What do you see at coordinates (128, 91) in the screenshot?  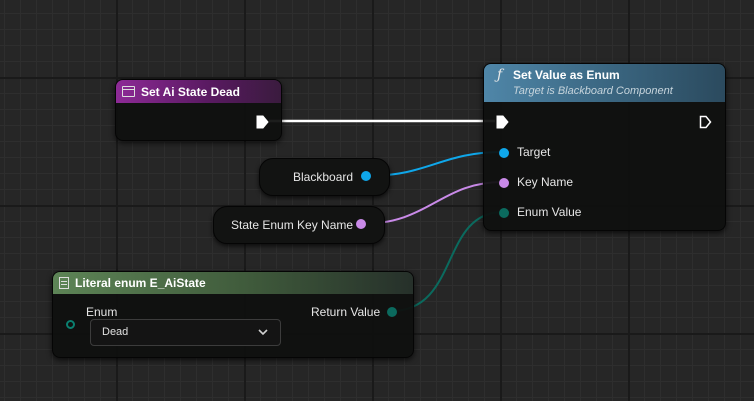 I see `custom-event-icon` at bounding box center [128, 91].